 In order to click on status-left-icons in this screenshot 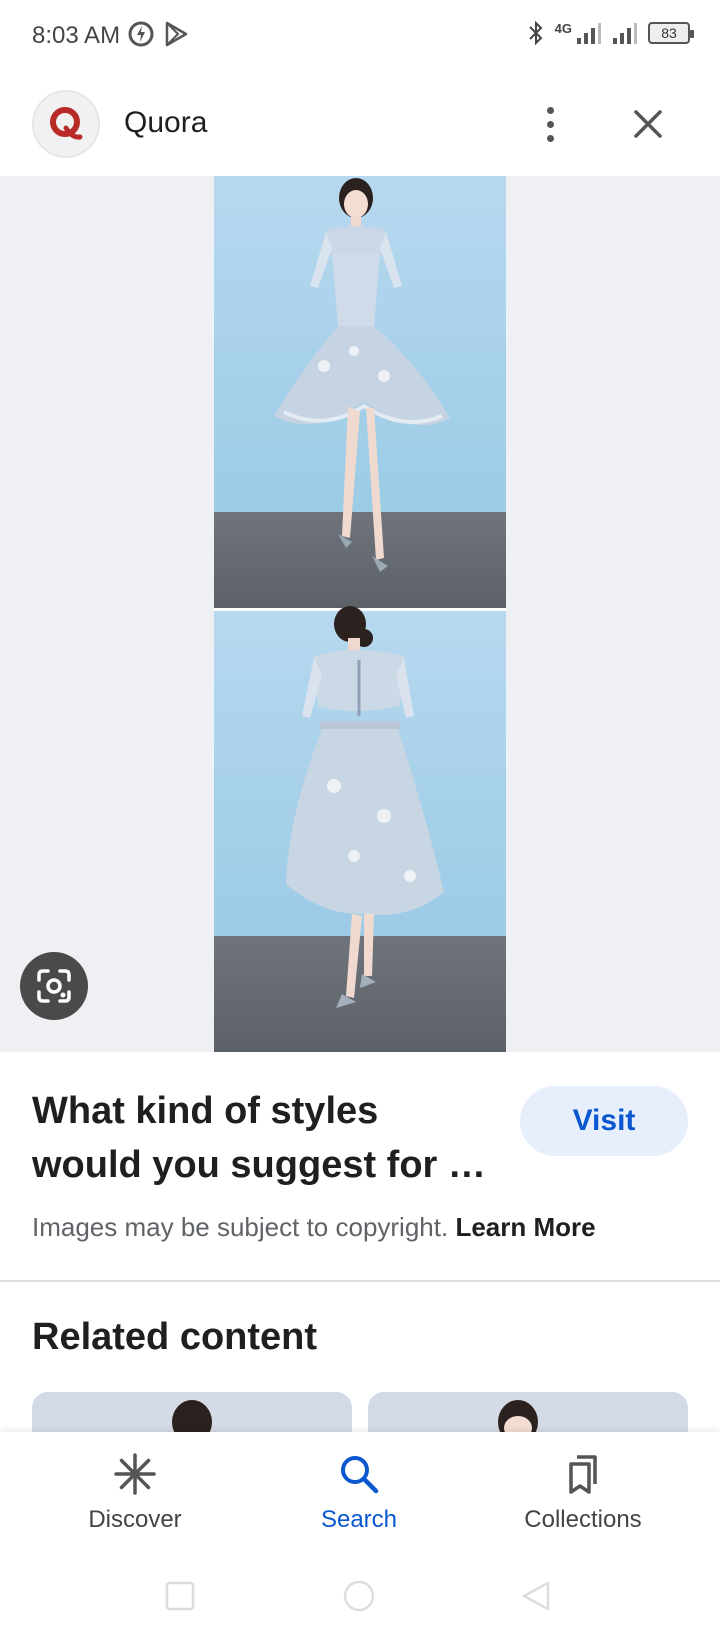, I will do `click(159, 34)`.